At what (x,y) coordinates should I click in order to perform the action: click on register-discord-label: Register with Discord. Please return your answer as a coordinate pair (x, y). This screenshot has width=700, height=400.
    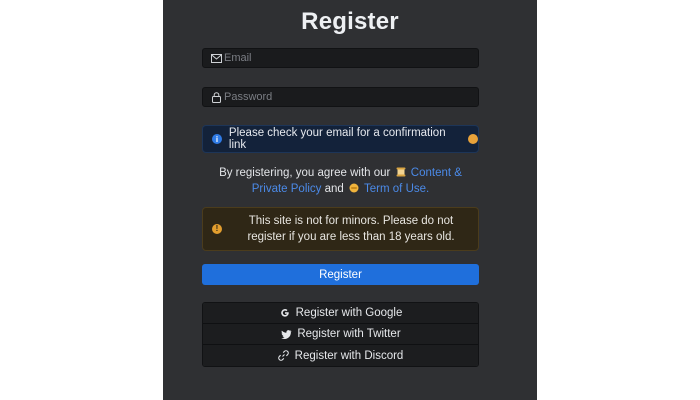
    Looking at the image, I should click on (349, 355).